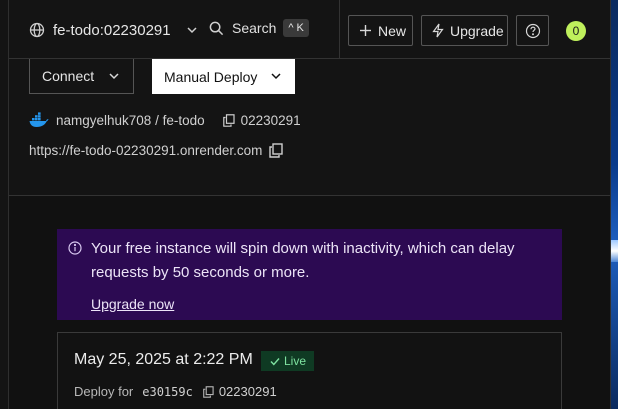 Image resolution: width=618 pixels, height=409 pixels. Describe the element at coordinates (68, 76) in the screenshot. I see `connect-label: Connect` at that location.